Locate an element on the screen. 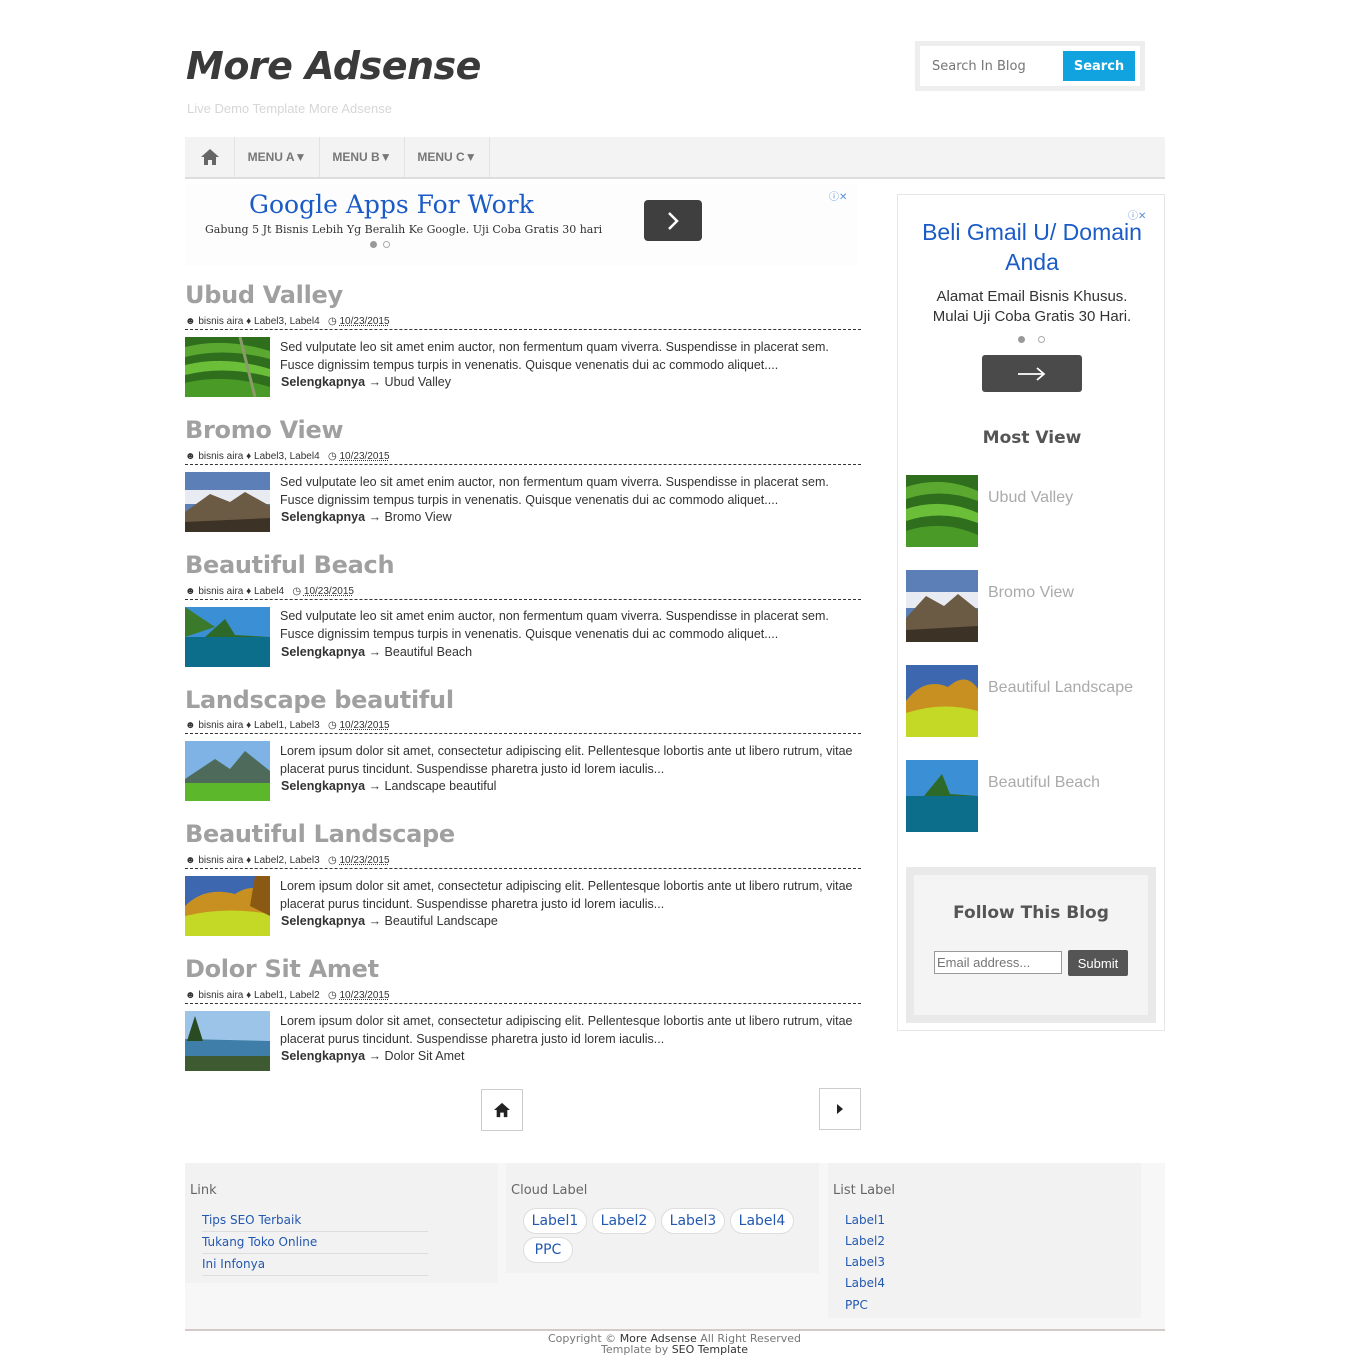 This screenshot has width=1349, height=1364. submit-button: Submit is located at coordinates (1098, 963).